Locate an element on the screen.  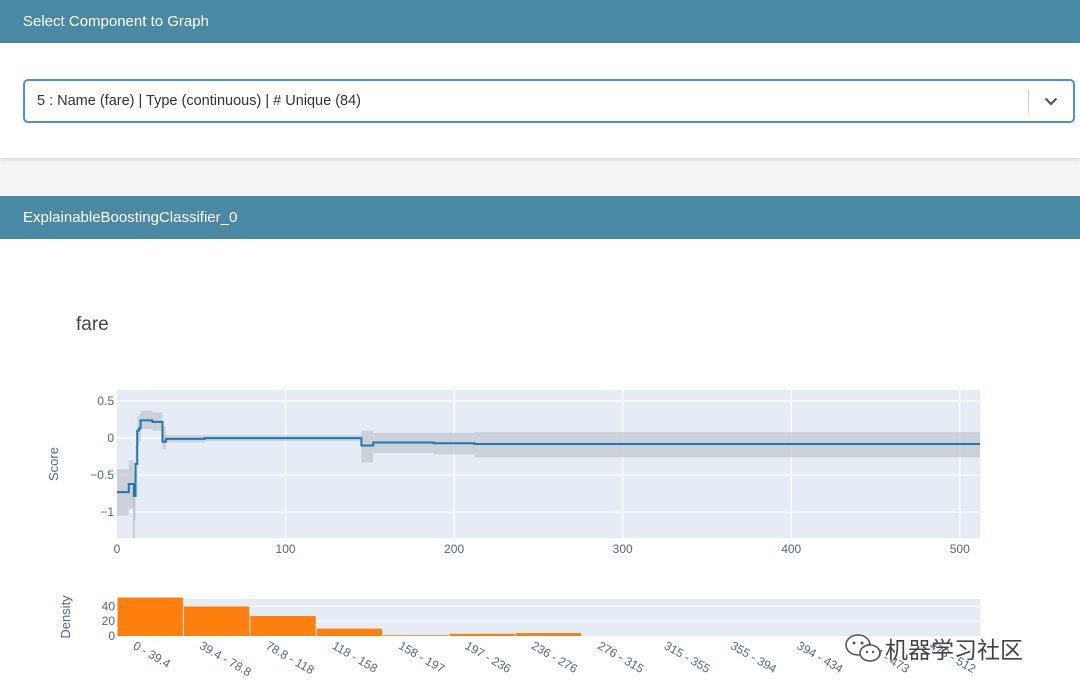
density-x-tick-label: 197 - 236 is located at coordinates (488, 657).